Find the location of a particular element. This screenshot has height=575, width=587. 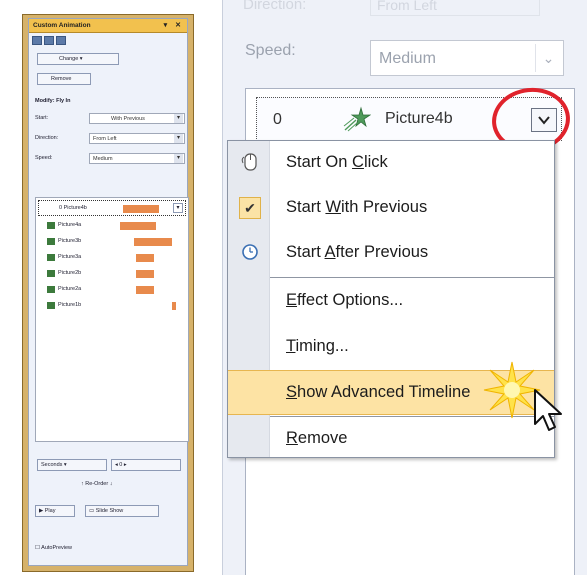

change-button-label: Change is located at coordinates (69, 59).